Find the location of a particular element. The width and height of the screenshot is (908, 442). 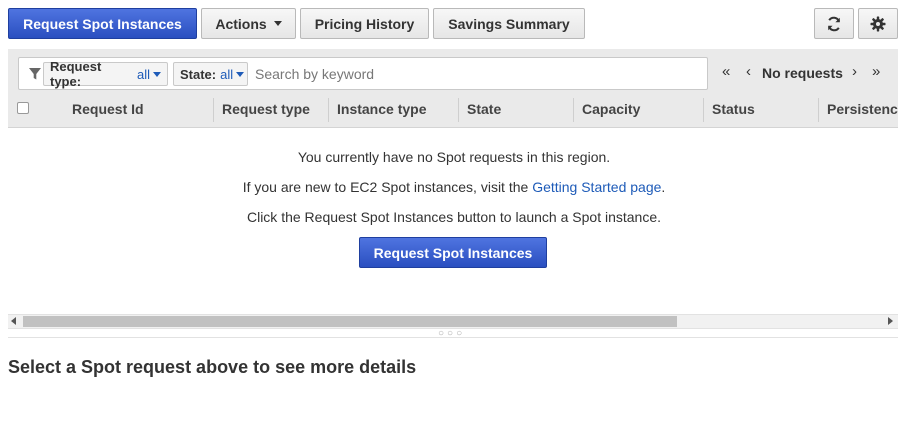

next-page-button: › is located at coordinates (854, 71).